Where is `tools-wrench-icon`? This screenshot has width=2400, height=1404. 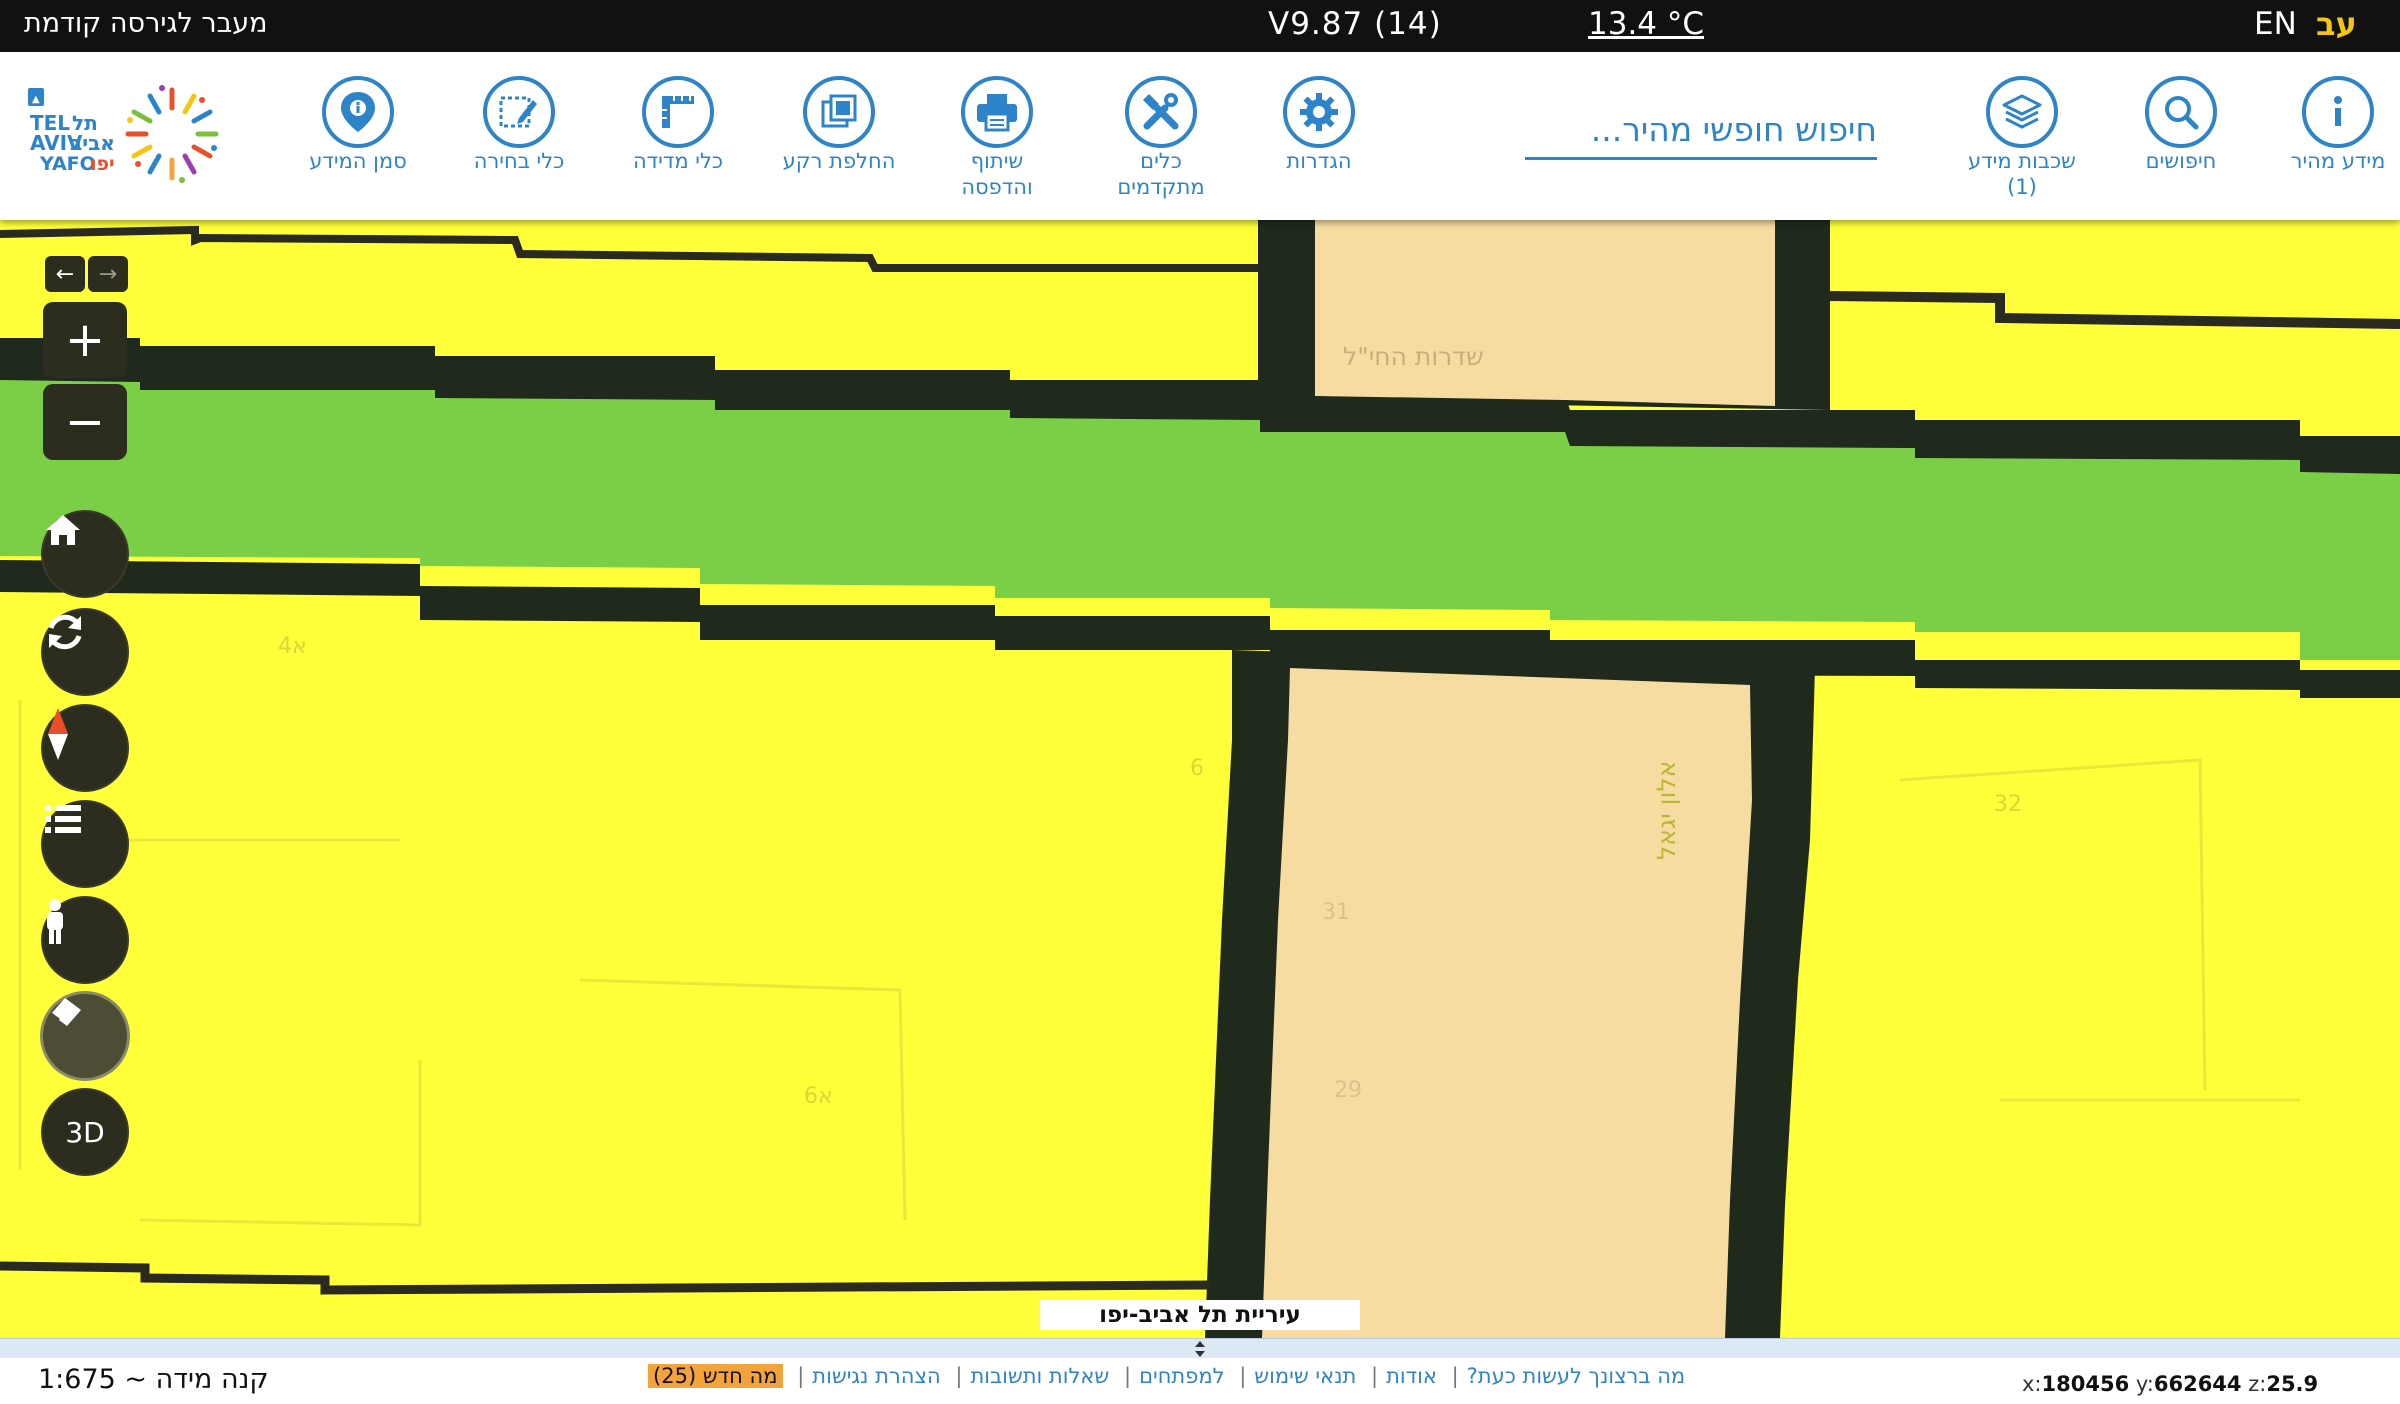 tools-wrench-icon is located at coordinates (1161, 112).